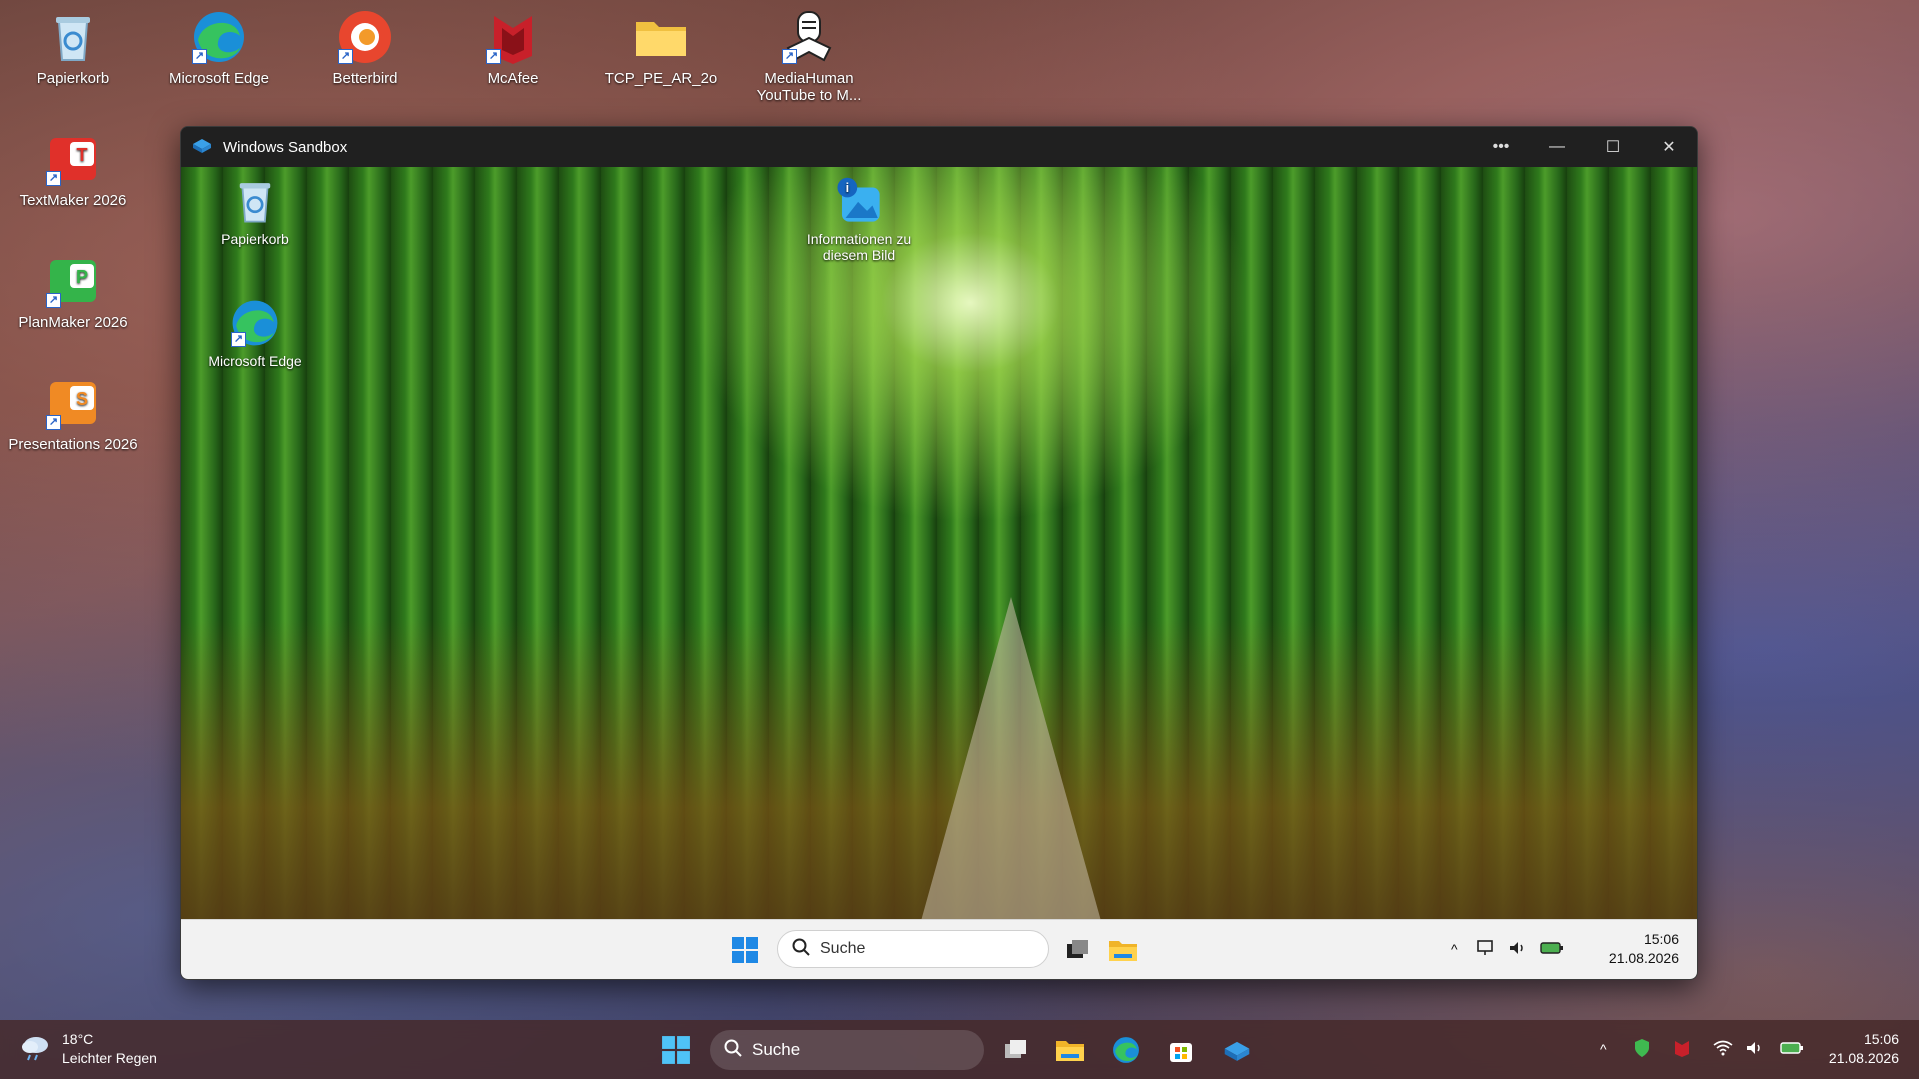  What do you see at coordinates (1669, 147) in the screenshot?
I see `close-button: ✕` at bounding box center [1669, 147].